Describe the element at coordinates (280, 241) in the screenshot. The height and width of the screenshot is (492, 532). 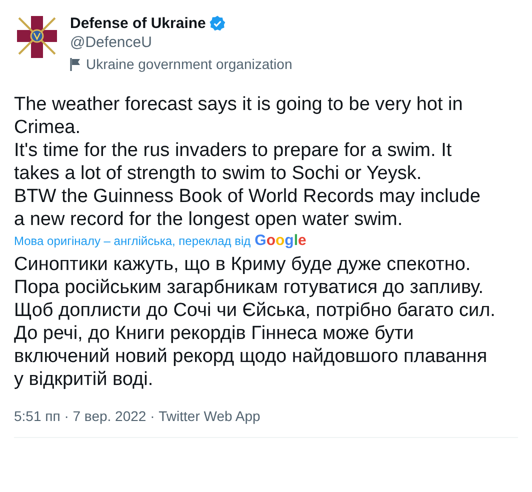
I see `google-logo: Google` at that location.